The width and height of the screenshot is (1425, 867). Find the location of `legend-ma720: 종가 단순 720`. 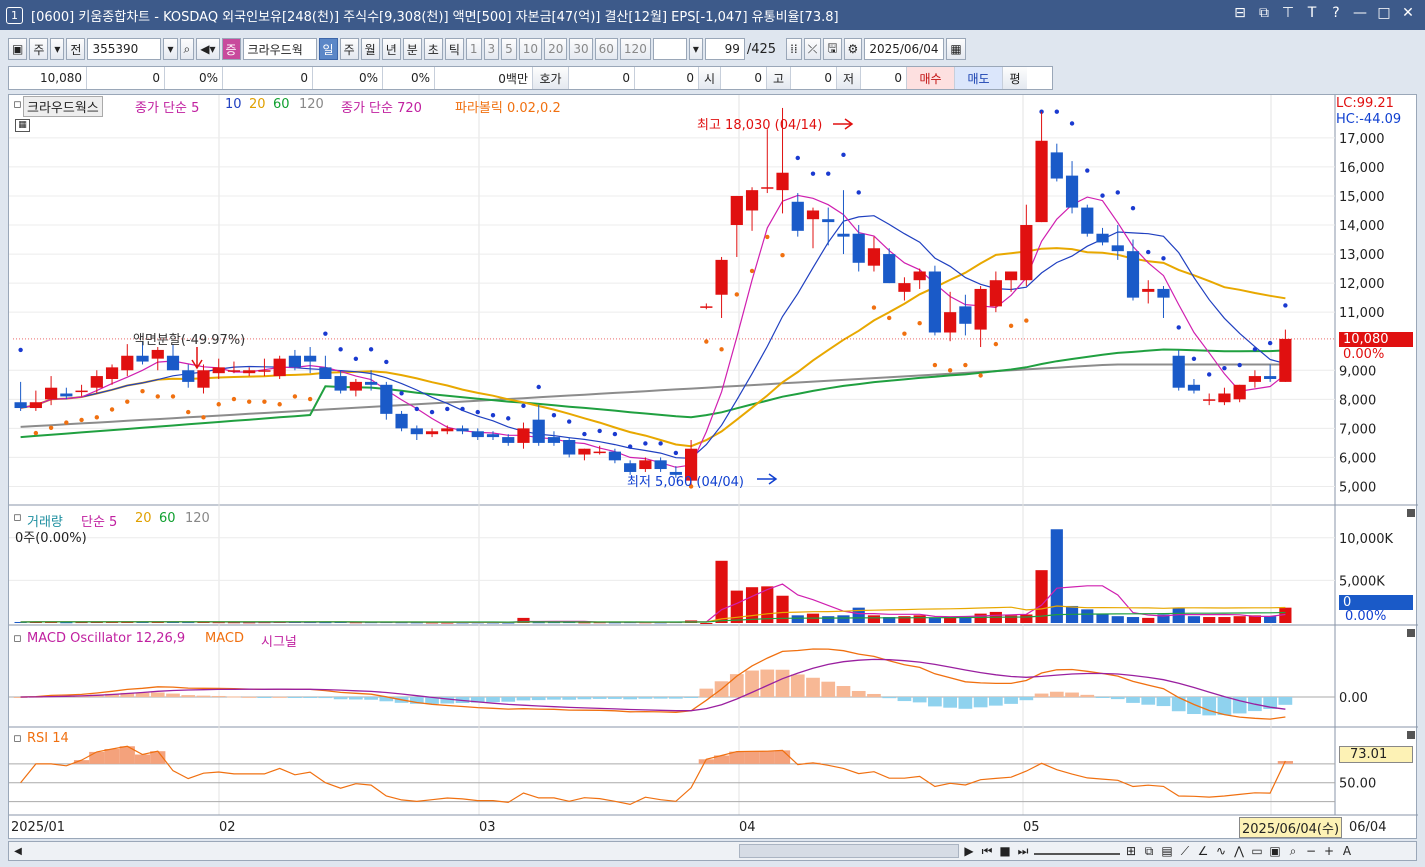

legend-ma720: 종가 단순 720 is located at coordinates (381, 106).